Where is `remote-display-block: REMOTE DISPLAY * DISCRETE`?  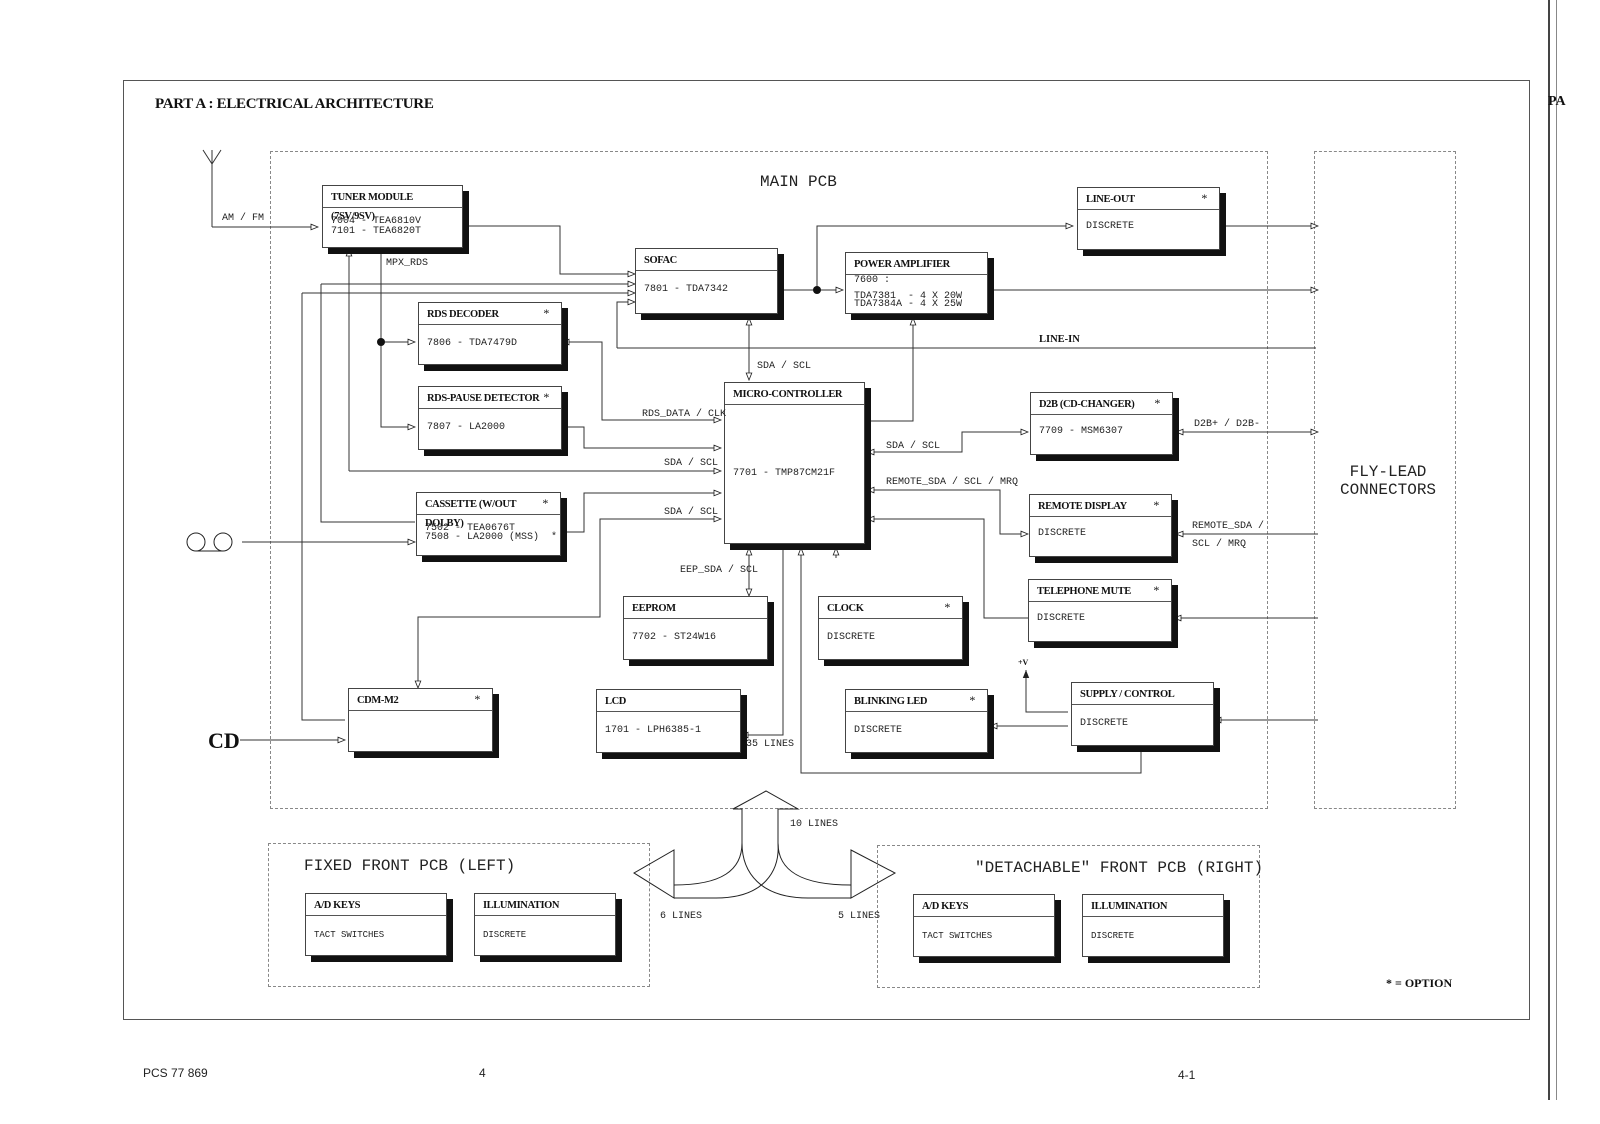
remote-display-block: REMOTE DISPLAY * DISCRETE is located at coordinates (1100, 525).